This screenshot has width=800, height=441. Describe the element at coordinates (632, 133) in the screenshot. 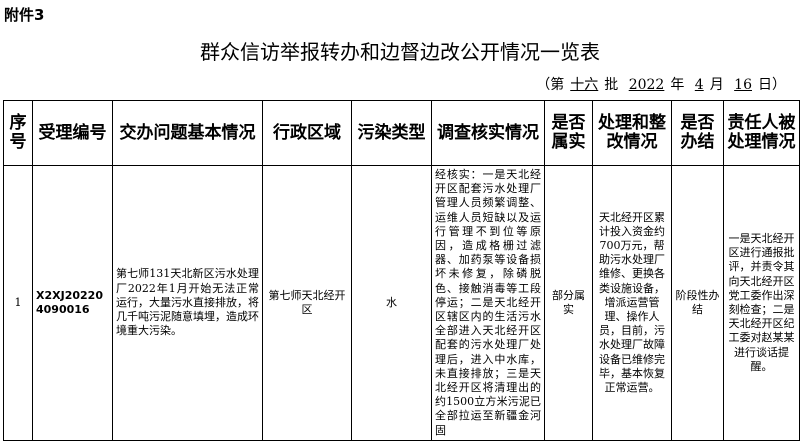

I see `header-handling: 处理和整改情况` at that location.